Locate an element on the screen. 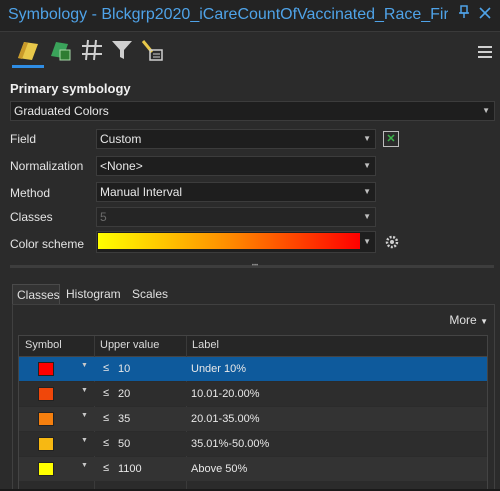 This screenshot has height=491, width=500. upper-value: 1100 is located at coordinates (130, 469).